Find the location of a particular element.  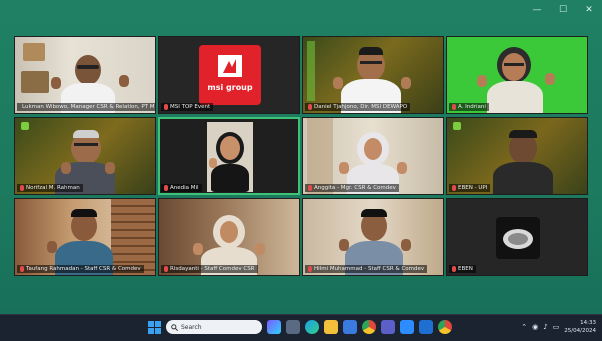

task-view-icon is located at coordinates (293, 327).